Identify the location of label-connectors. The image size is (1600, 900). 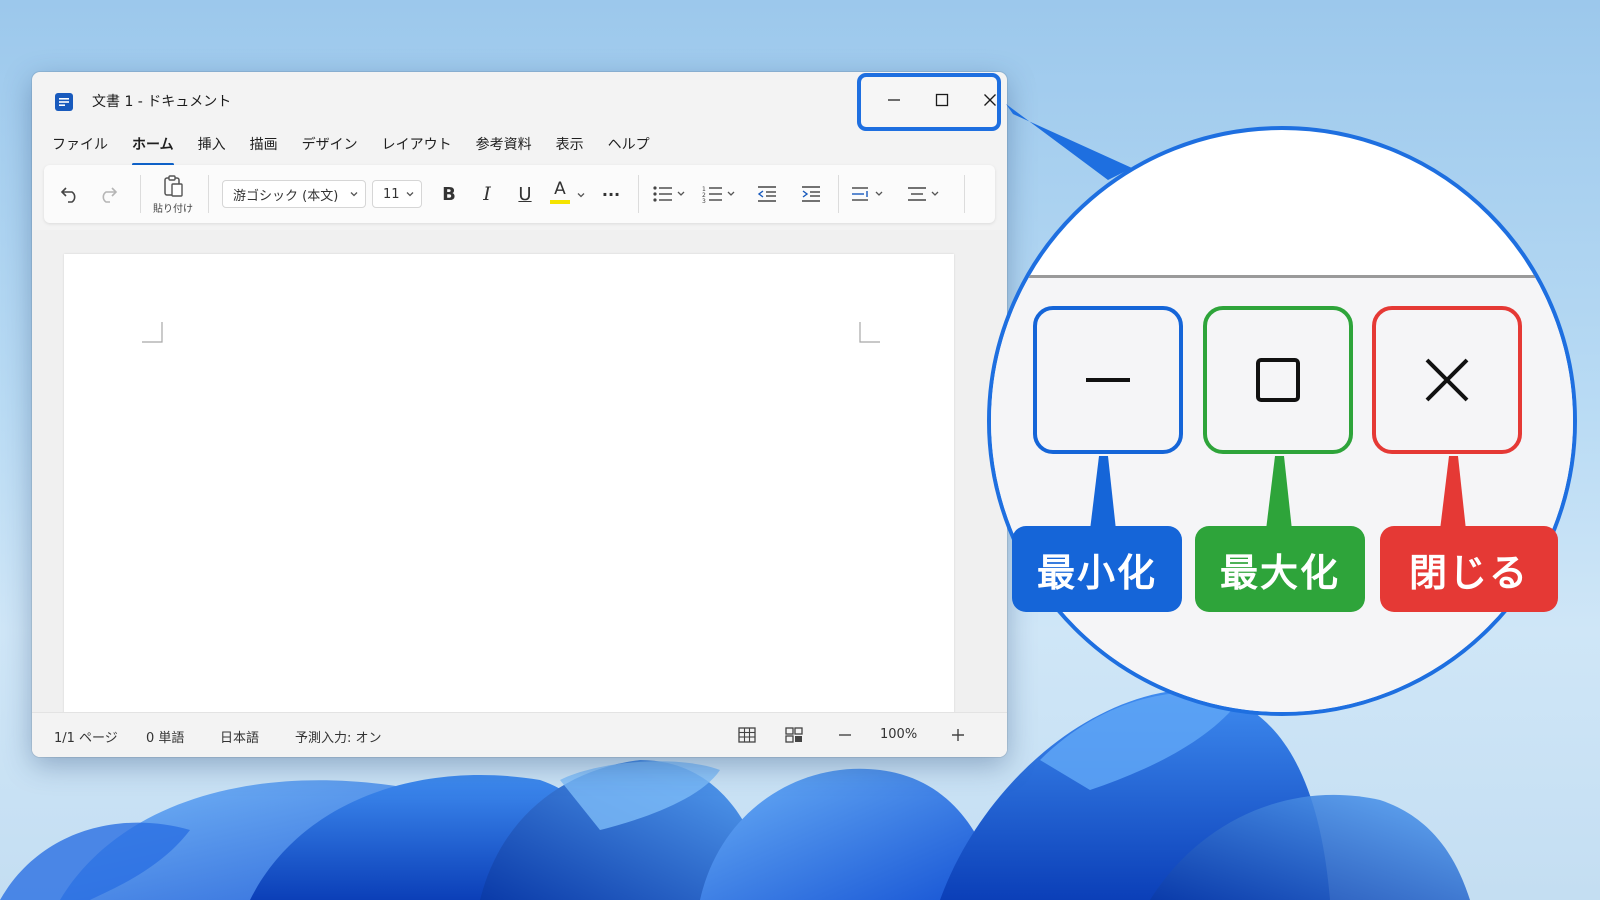
(1278, 493).